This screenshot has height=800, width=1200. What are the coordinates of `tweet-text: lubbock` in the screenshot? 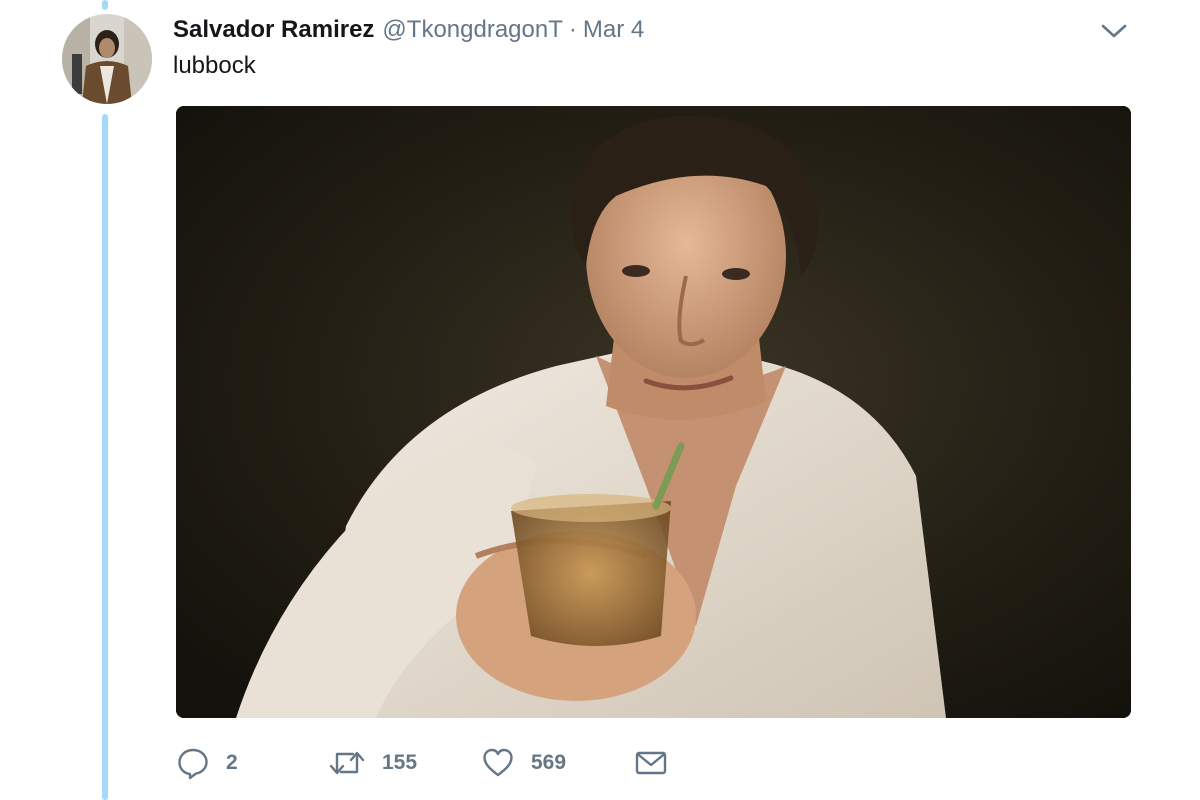 It's located at (214, 65).